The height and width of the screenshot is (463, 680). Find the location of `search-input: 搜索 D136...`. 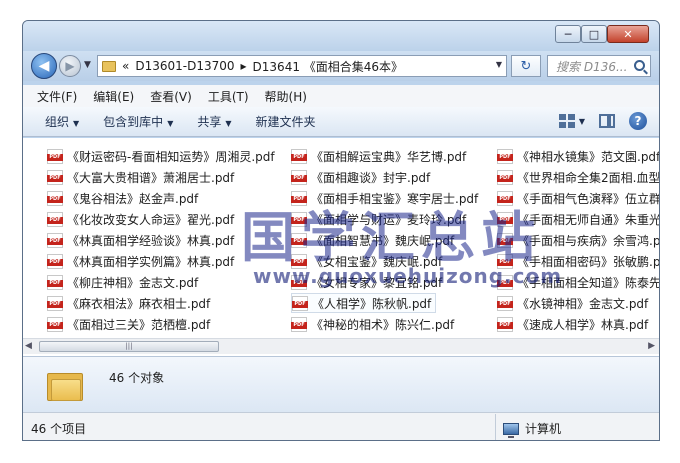

search-input: 搜索 D136... is located at coordinates (599, 66).